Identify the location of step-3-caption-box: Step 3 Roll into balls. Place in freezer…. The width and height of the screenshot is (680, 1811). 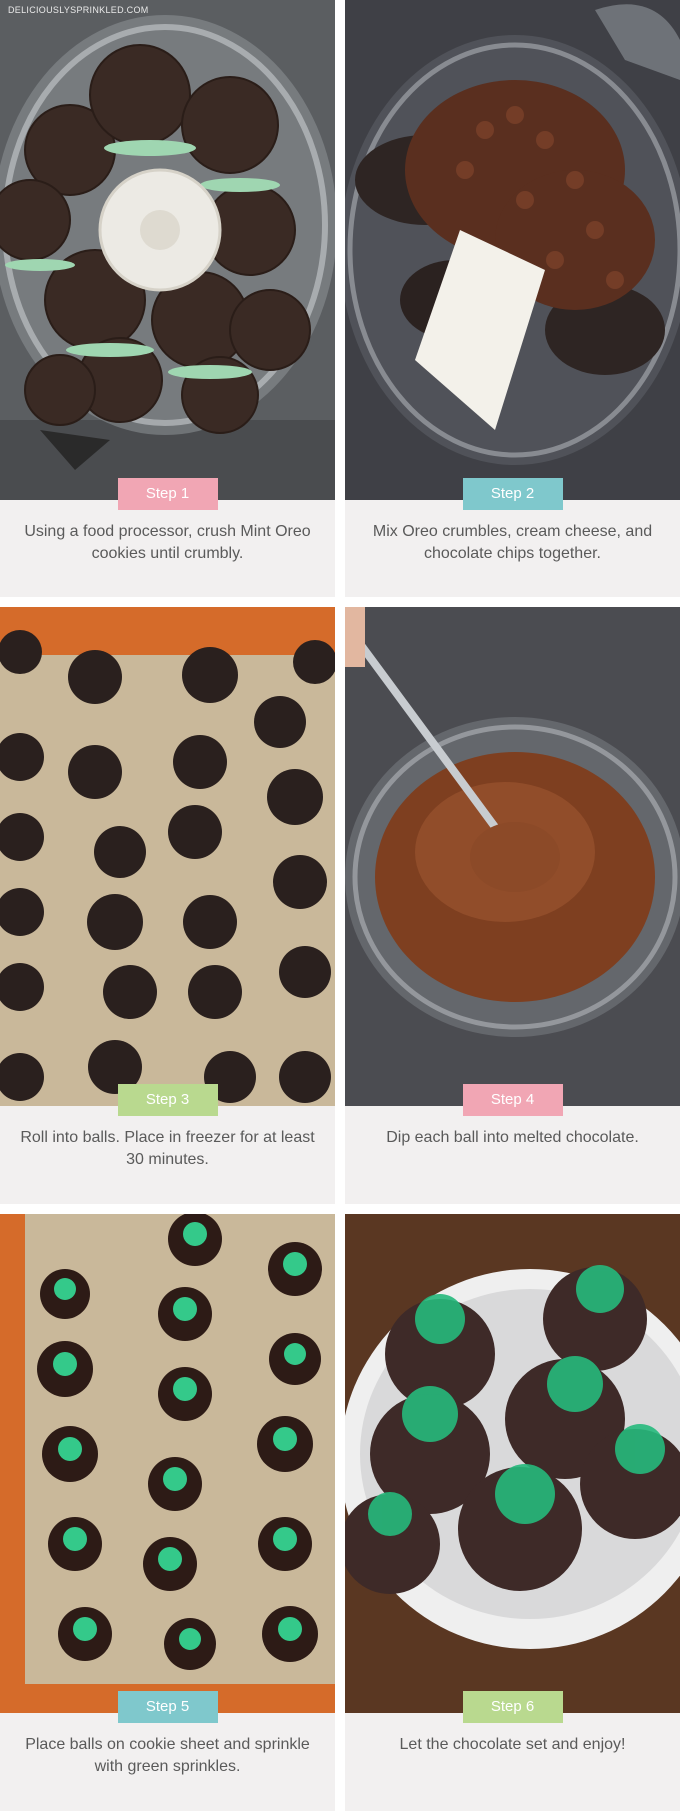
(167, 1144).